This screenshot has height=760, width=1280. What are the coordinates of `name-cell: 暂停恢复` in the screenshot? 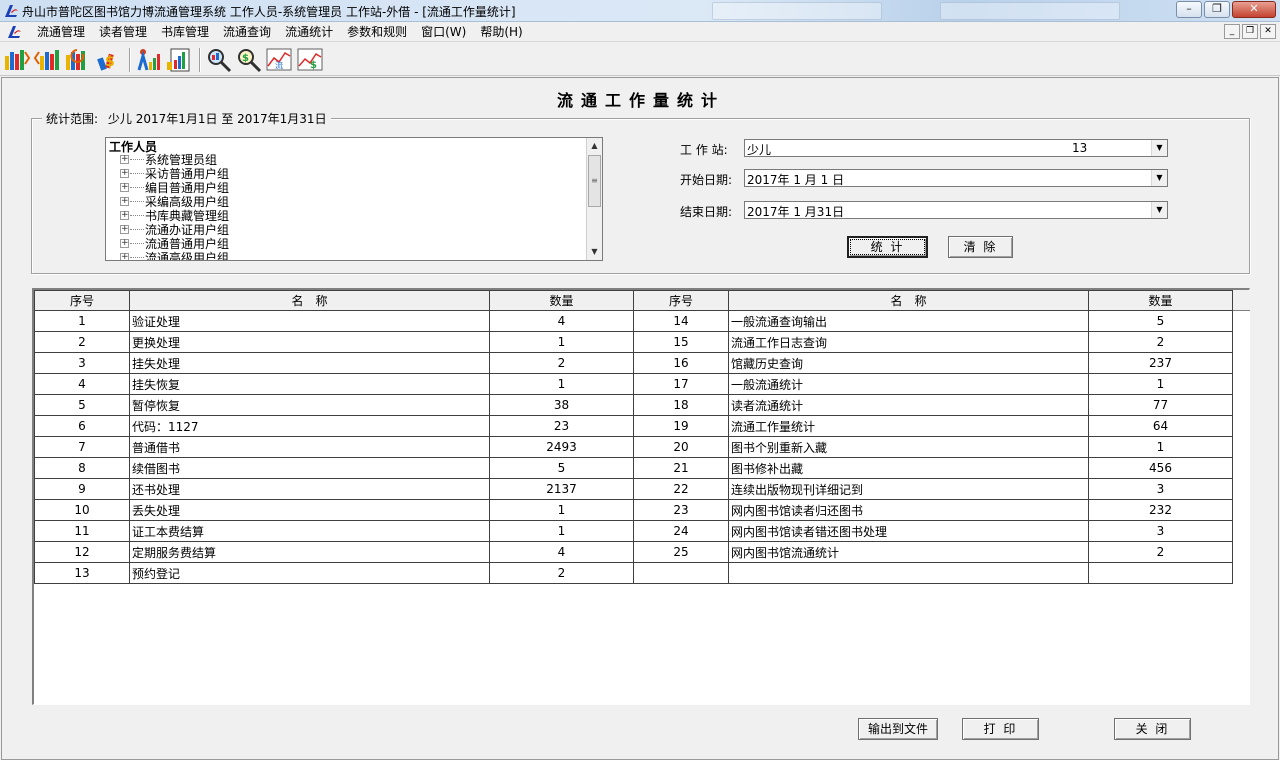 It's located at (309, 405).